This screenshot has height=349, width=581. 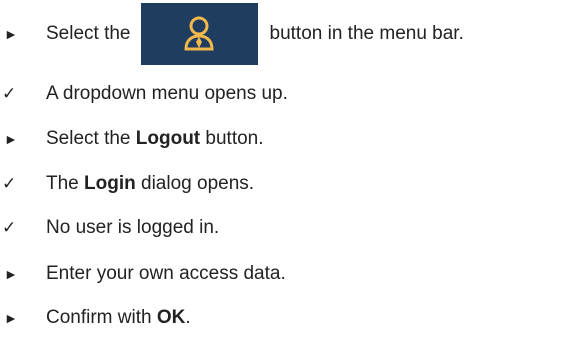 What do you see at coordinates (167, 93) in the screenshot?
I see `result-text: A dropdown menu opens up.` at bounding box center [167, 93].